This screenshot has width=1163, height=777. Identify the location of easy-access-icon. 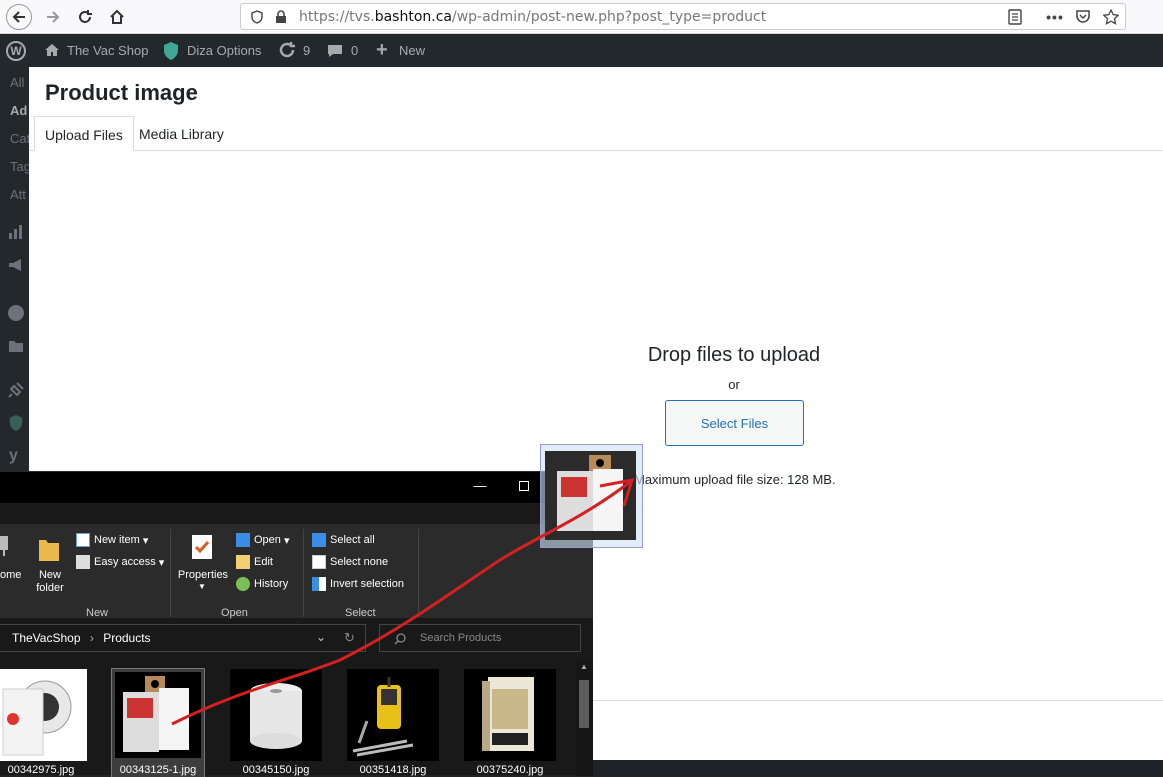
(83, 562).